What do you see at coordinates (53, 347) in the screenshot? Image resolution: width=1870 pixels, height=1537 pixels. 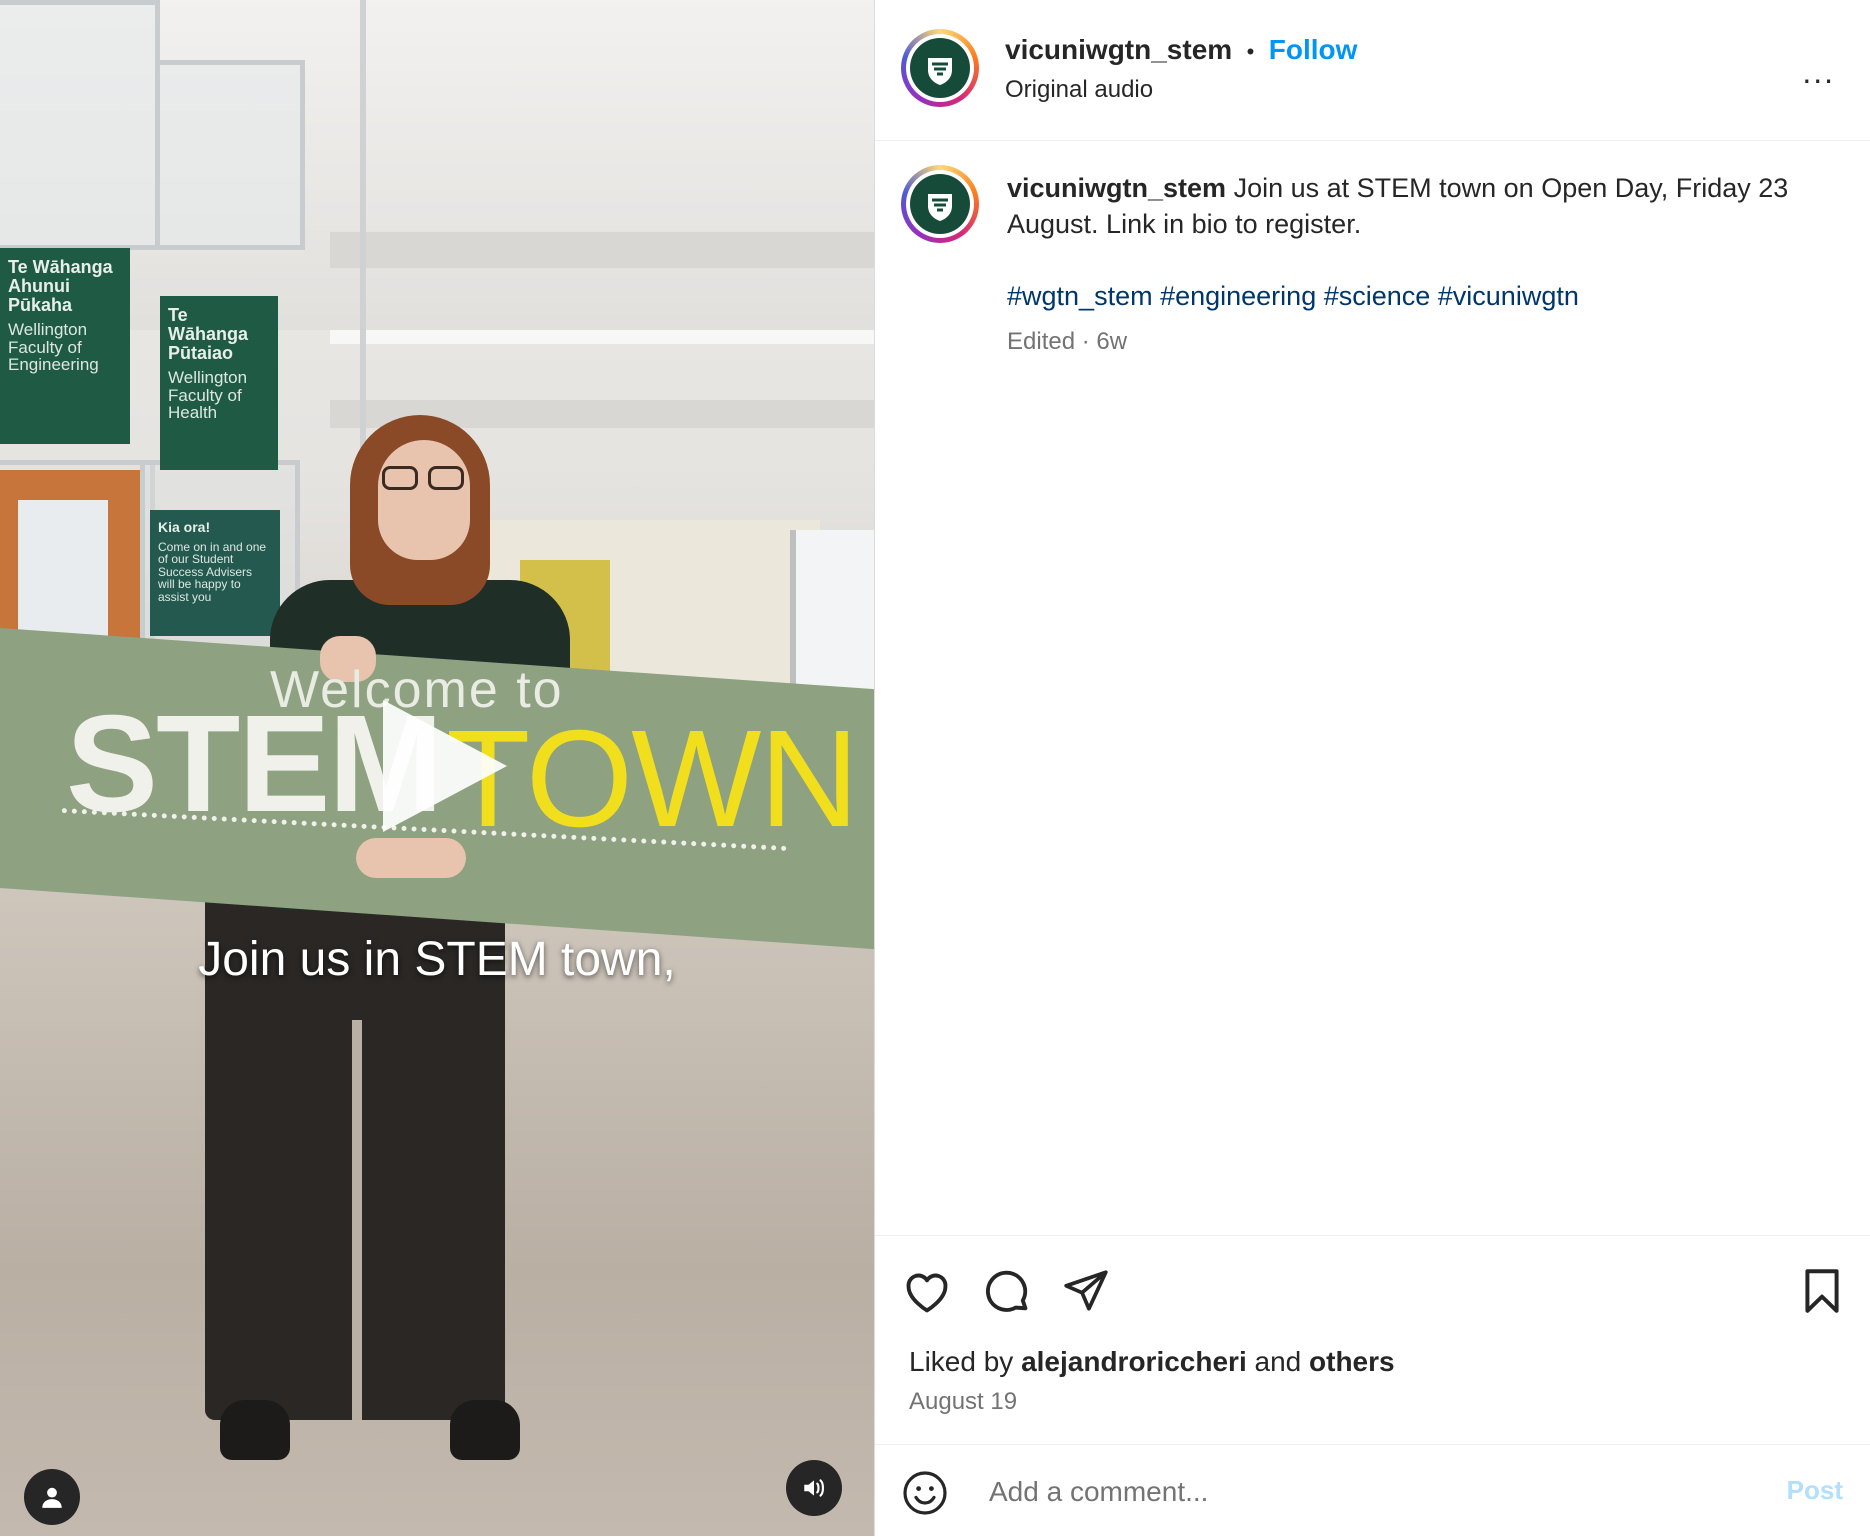 I see `sign-sub: Wellington Faculty of Engineering` at bounding box center [53, 347].